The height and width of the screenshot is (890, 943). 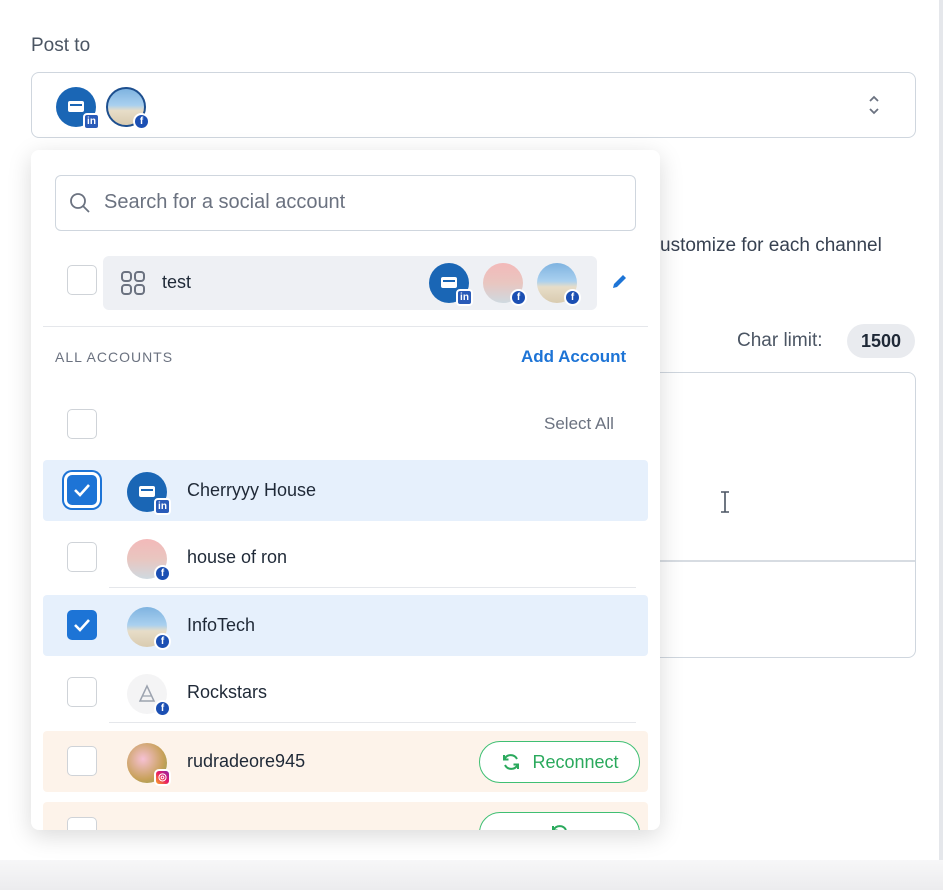 I want to click on account-selector: in f, so click(x=473, y=105).